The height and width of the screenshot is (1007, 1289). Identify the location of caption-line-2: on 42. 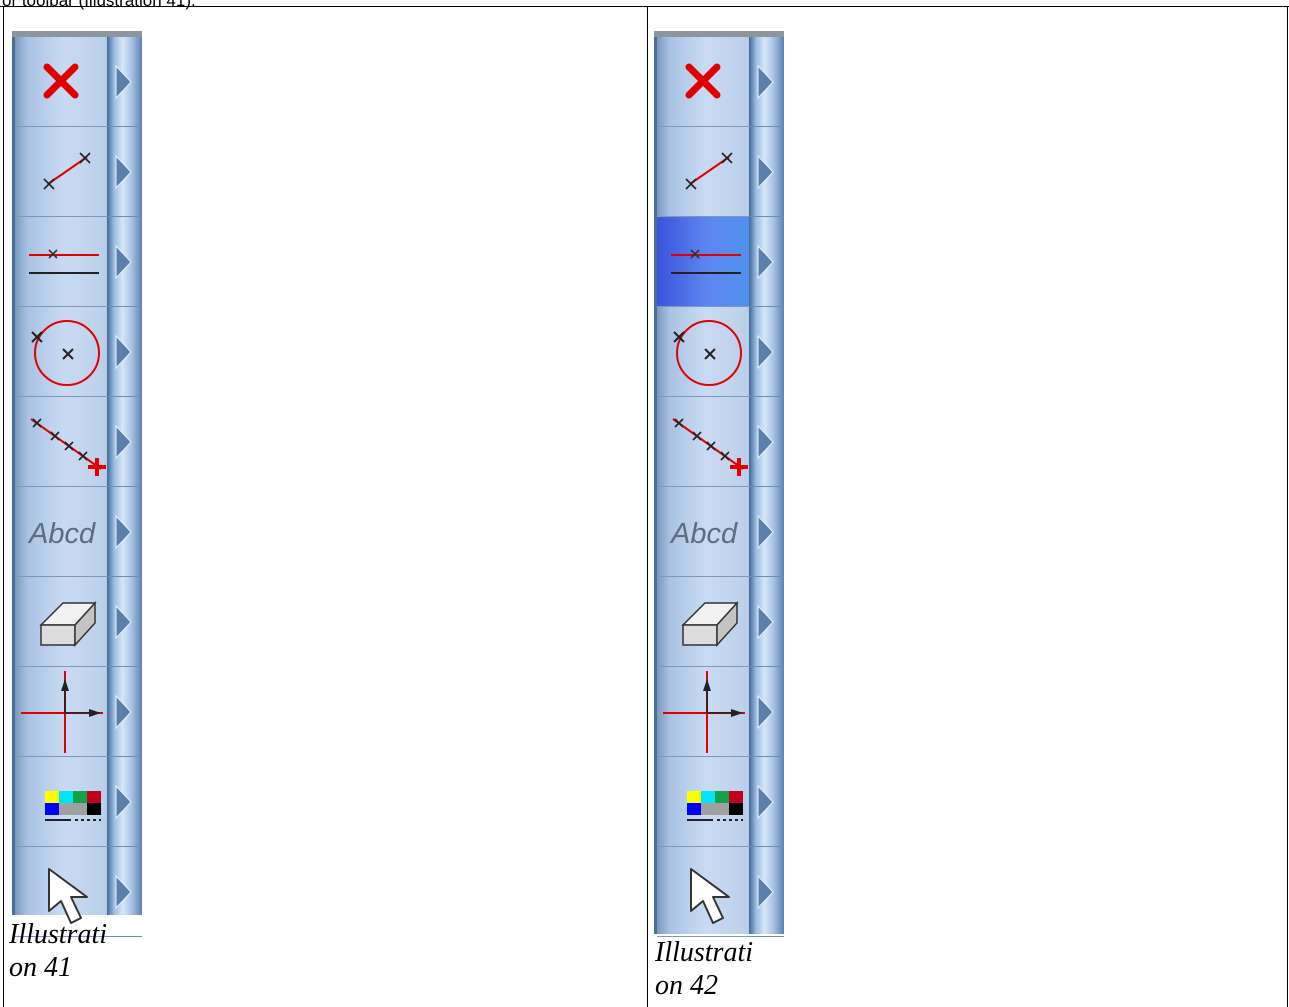
(686, 985).